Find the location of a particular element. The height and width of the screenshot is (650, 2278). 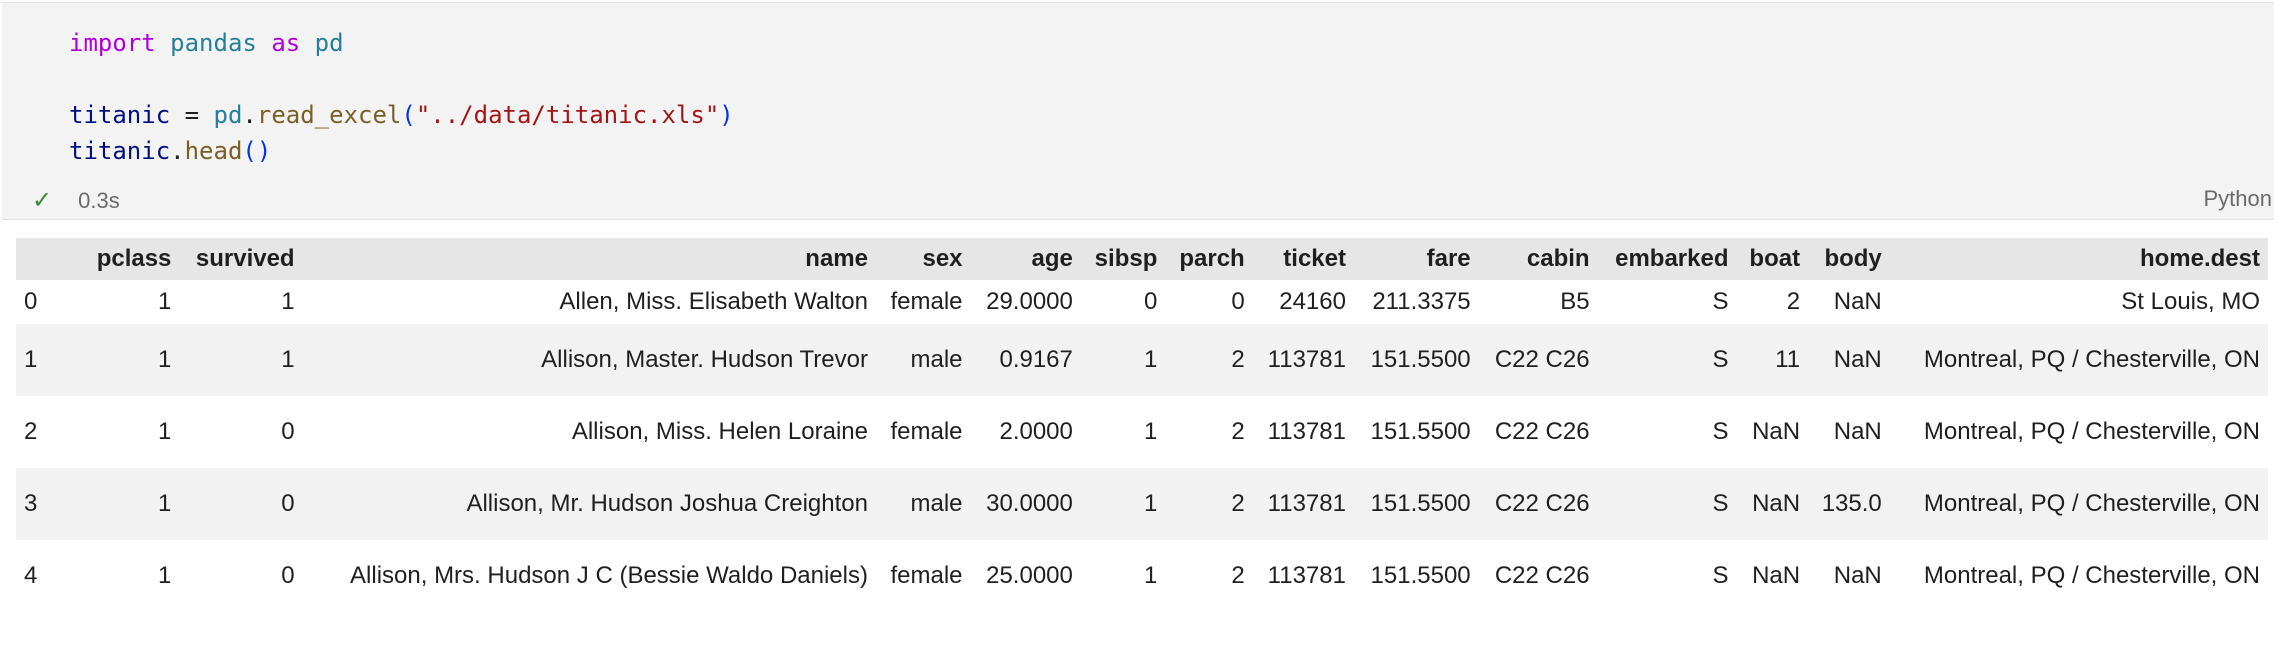

row-index: 4 is located at coordinates (31, 575).